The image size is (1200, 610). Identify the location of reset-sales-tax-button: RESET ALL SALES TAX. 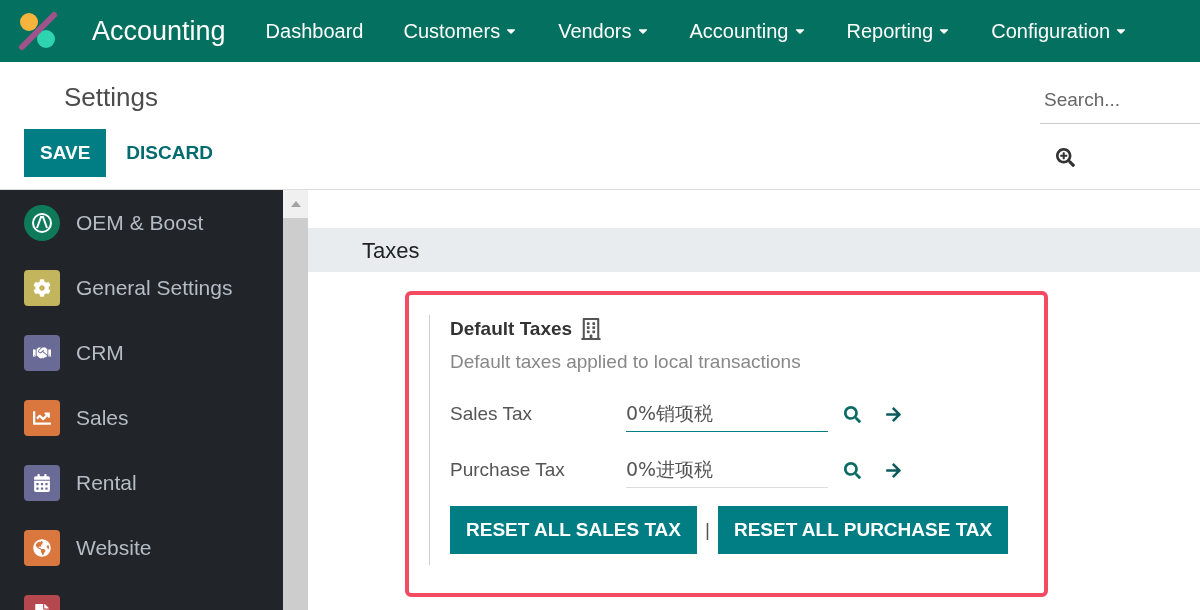
(573, 530).